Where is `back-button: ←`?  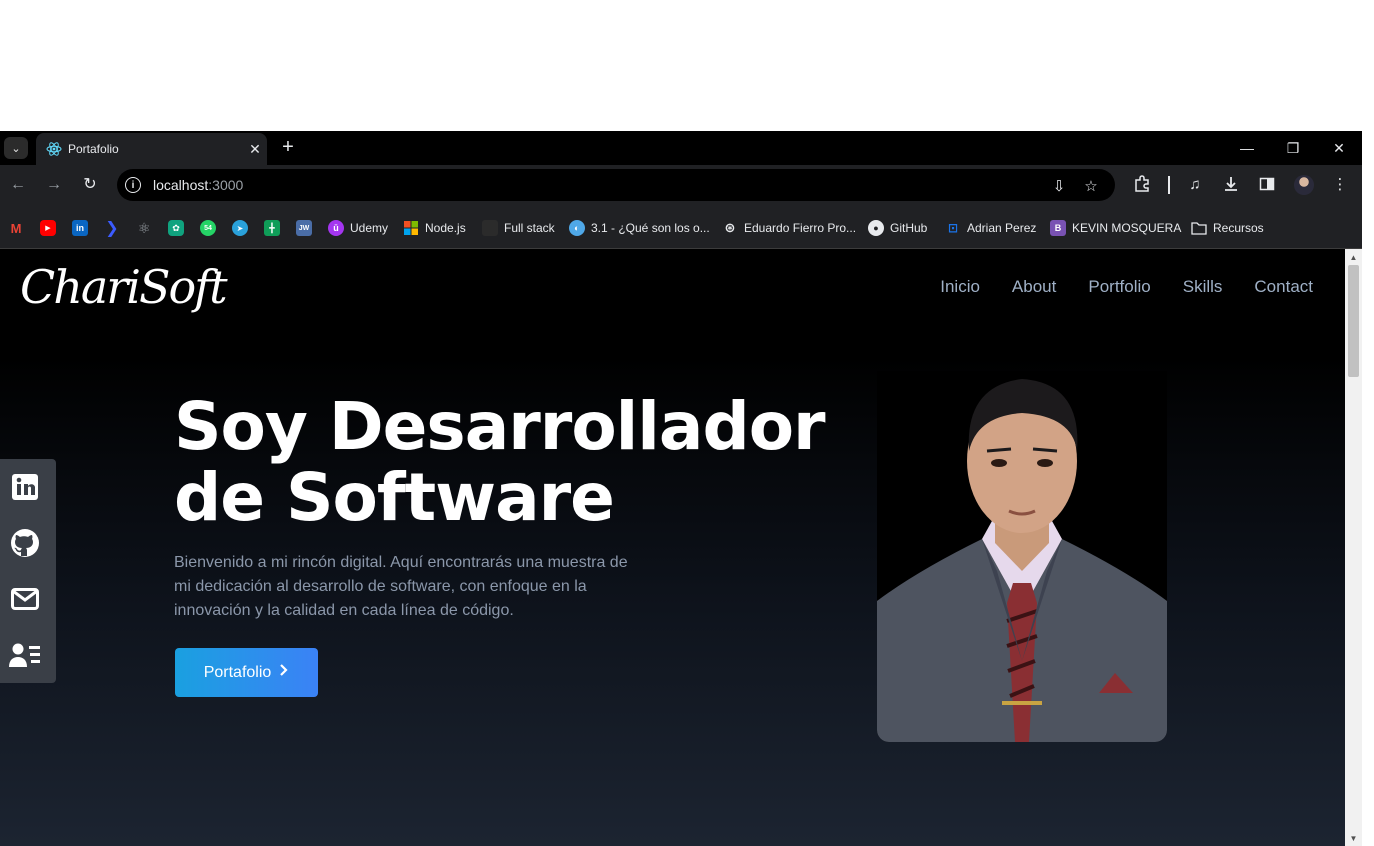
back-button: ← is located at coordinates (18, 185).